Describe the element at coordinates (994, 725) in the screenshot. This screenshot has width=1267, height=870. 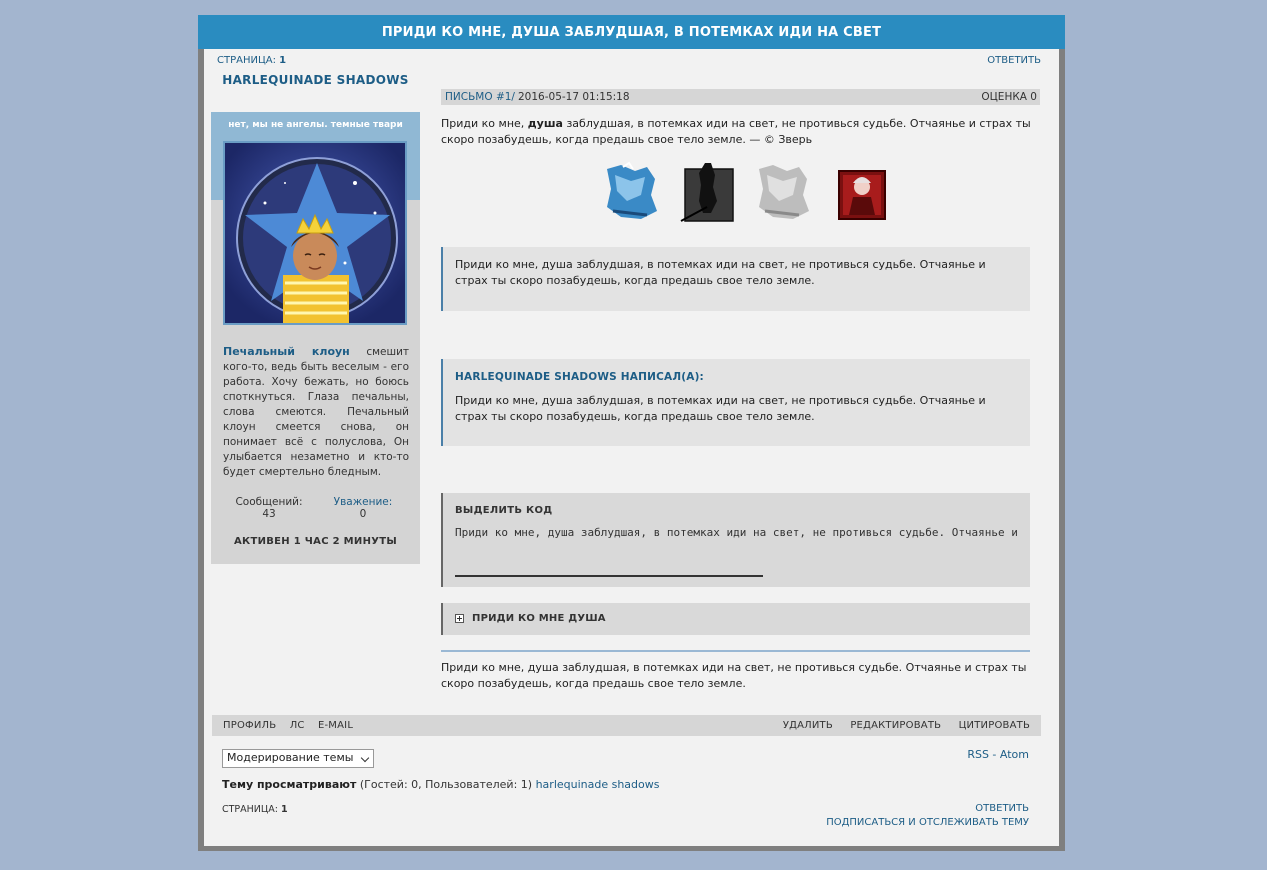
I see `quote-link: ЦИТИРОВАТЬ` at that location.